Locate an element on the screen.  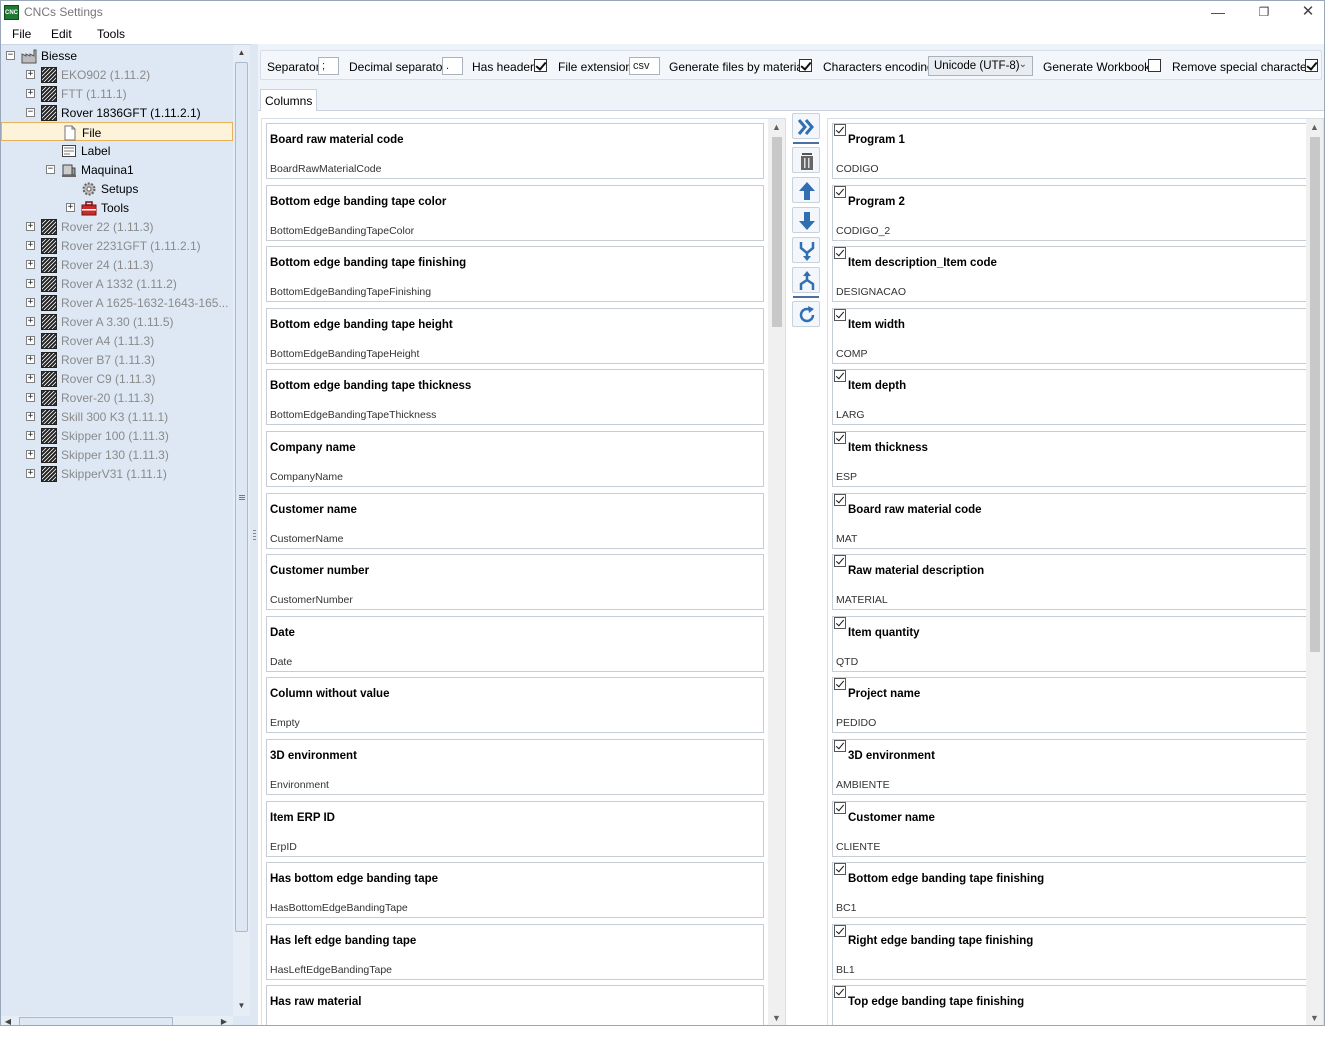
tree-item-tools: + Tools is located at coordinates (117, 207).